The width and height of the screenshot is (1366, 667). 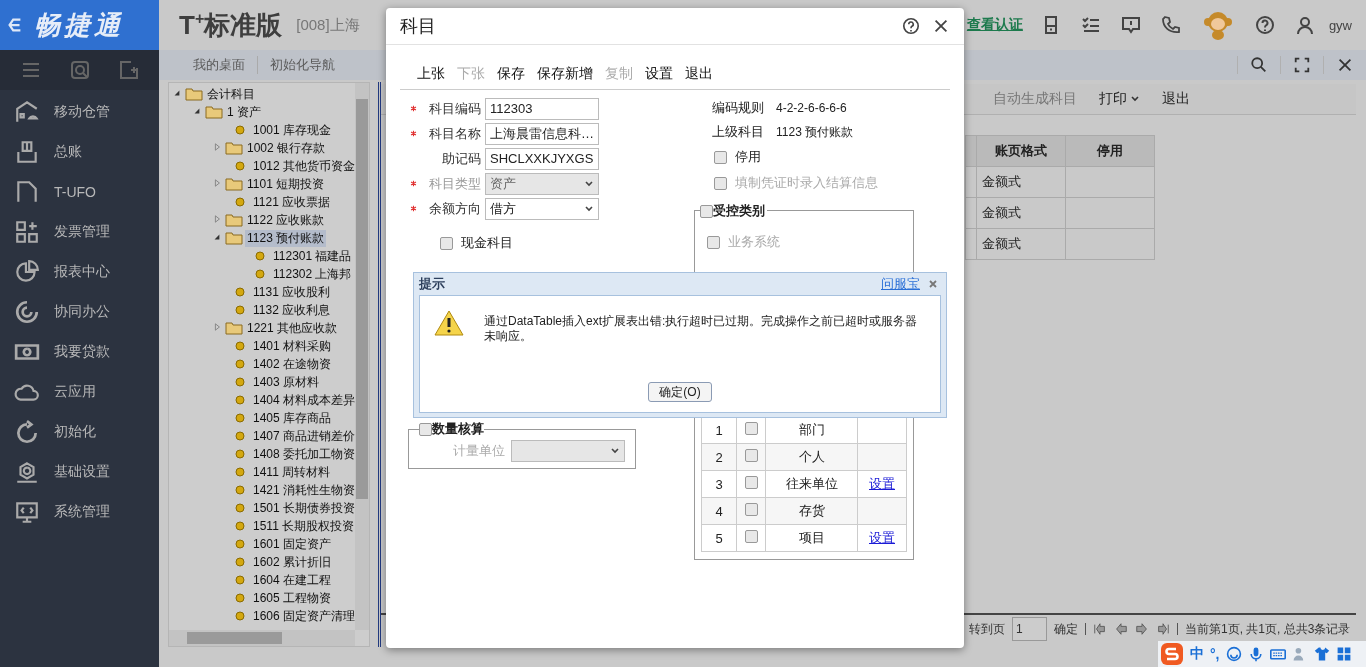 What do you see at coordinates (1340, 25) in the screenshot?
I see `user-name: gyw` at bounding box center [1340, 25].